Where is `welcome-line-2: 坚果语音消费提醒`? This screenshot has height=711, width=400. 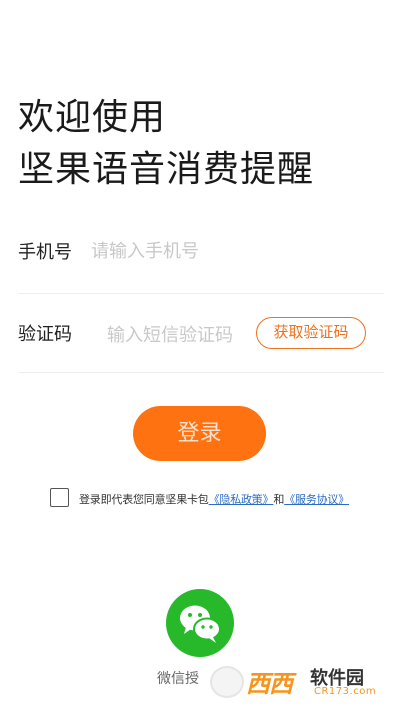 welcome-line-2: 坚果语音消费提醒 is located at coordinates (166, 169).